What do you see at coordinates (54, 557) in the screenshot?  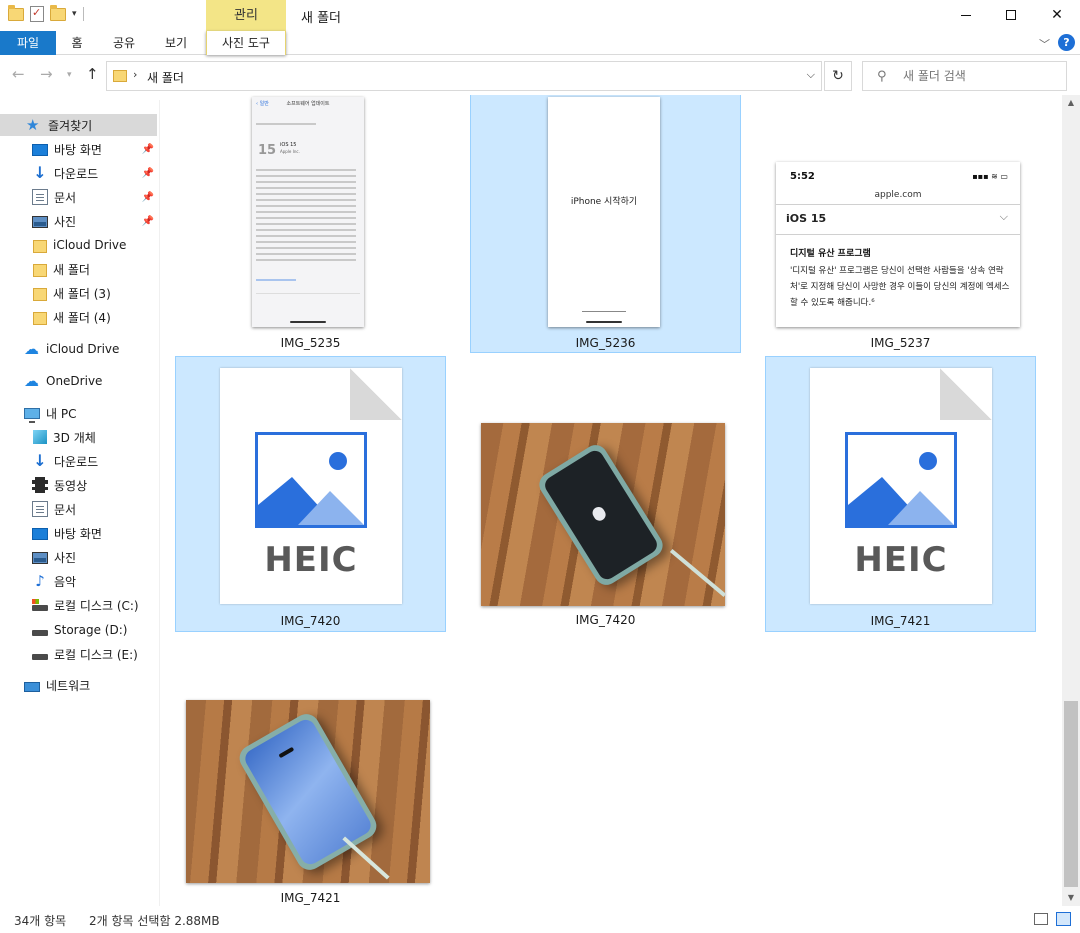 I see `nav-item-pc-pictures: 사진` at bounding box center [54, 557].